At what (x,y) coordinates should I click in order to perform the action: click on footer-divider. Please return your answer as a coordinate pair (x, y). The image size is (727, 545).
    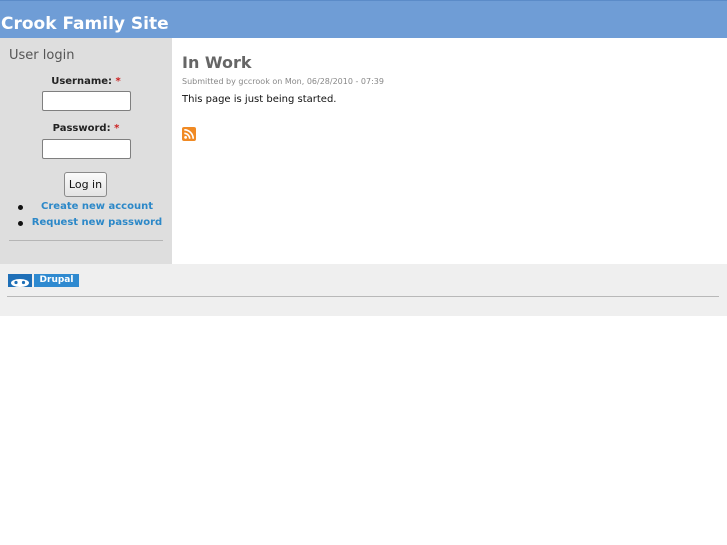
    Looking at the image, I should click on (363, 296).